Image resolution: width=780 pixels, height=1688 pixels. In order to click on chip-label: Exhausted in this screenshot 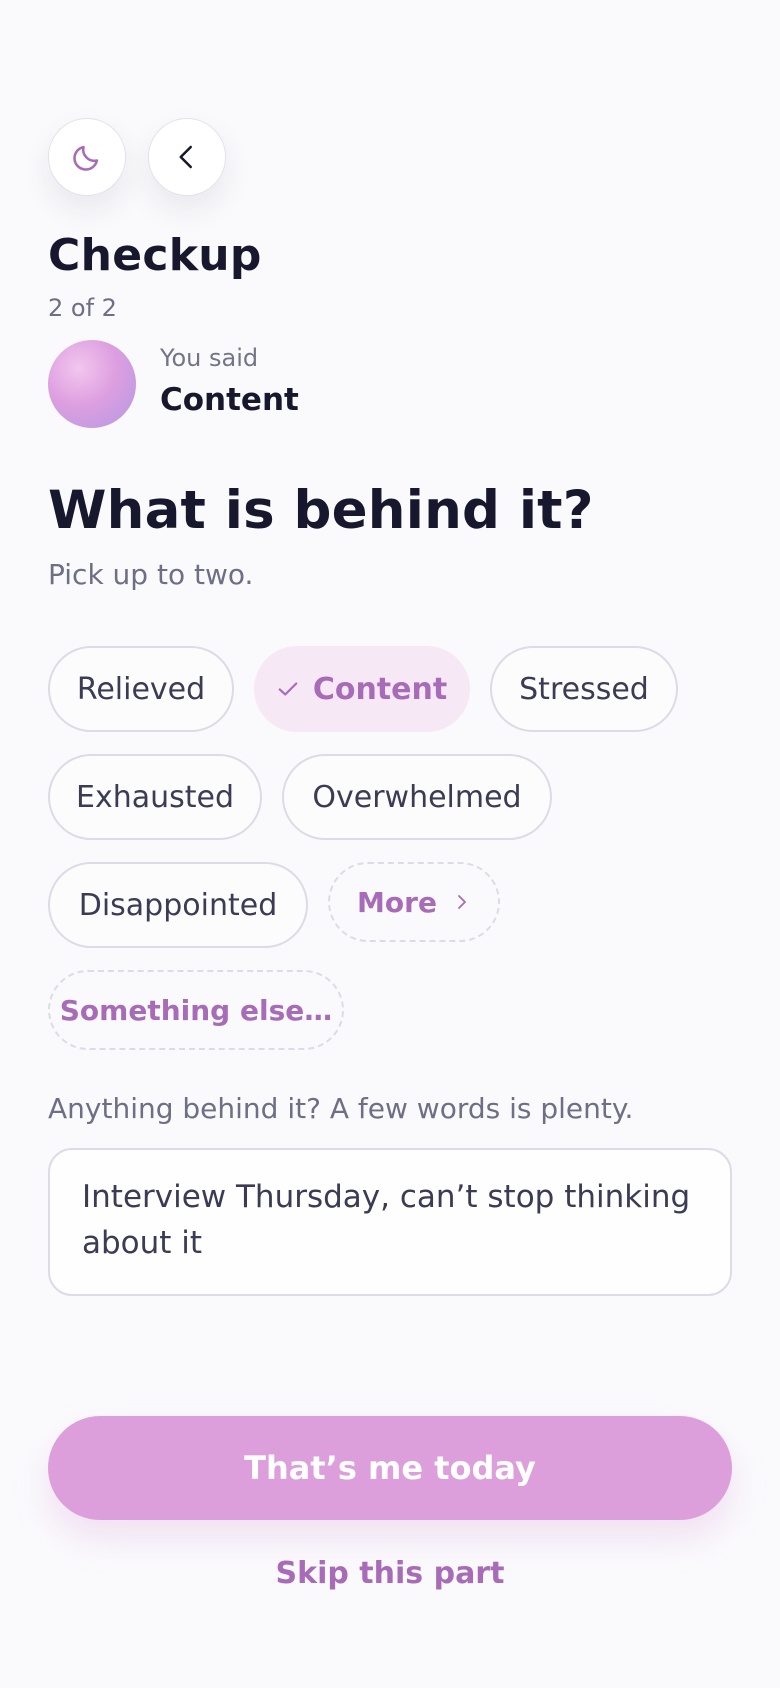, I will do `click(154, 797)`.